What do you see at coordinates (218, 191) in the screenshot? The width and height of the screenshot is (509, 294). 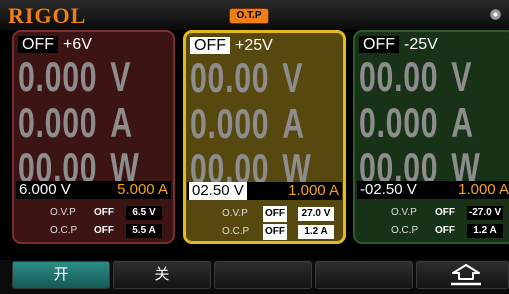 I see `set-voltage: 02.50 V` at bounding box center [218, 191].